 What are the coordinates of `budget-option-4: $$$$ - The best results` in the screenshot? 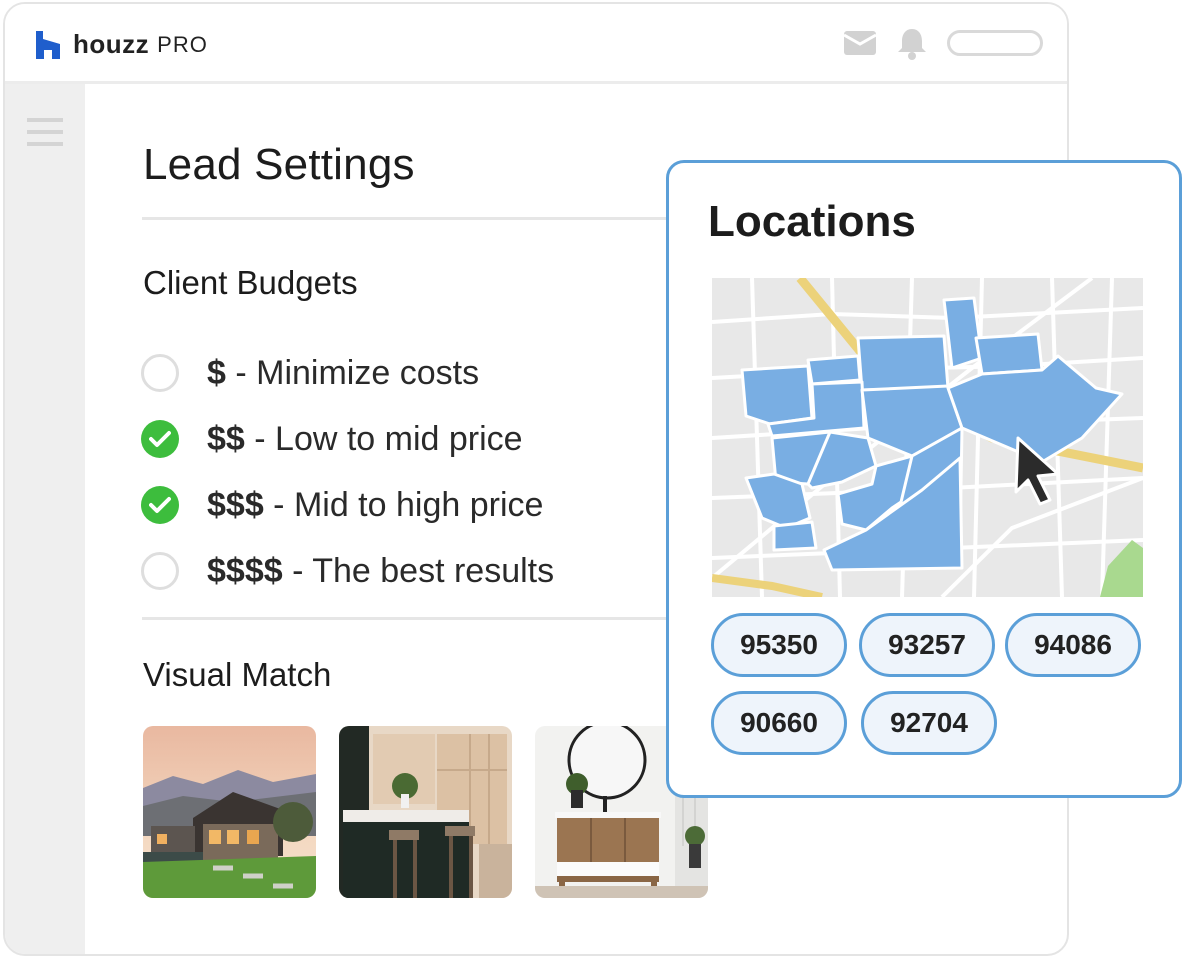 It's located at (347, 571).